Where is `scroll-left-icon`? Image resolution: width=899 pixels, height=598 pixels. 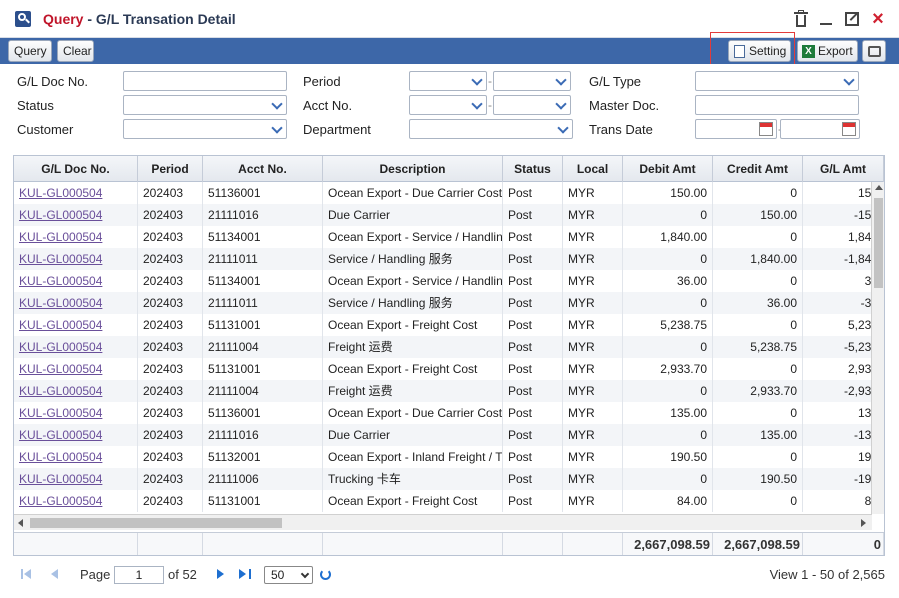
scroll-left-icon is located at coordinates (20, 523).